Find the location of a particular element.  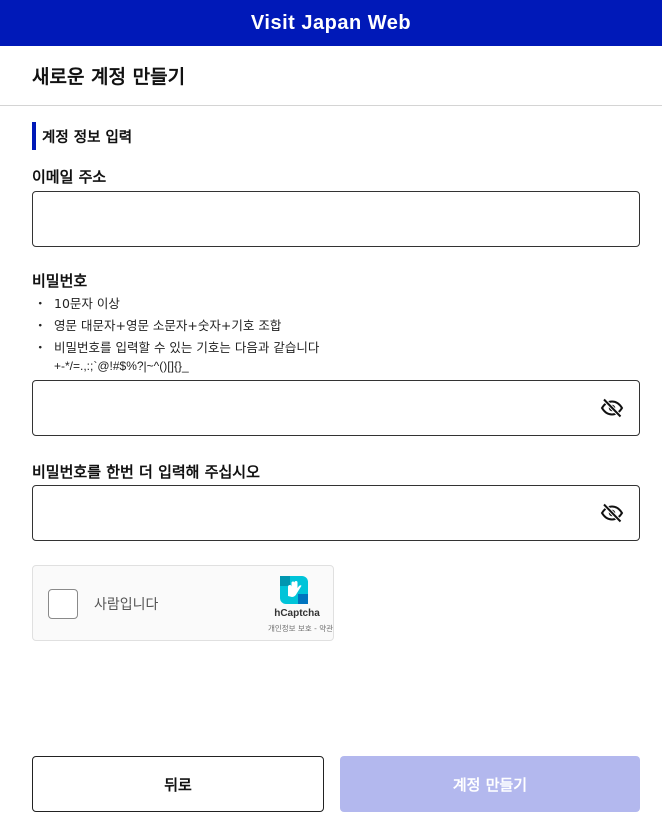

hcaptcha-logo-icon is located at coordinates (294, 590).